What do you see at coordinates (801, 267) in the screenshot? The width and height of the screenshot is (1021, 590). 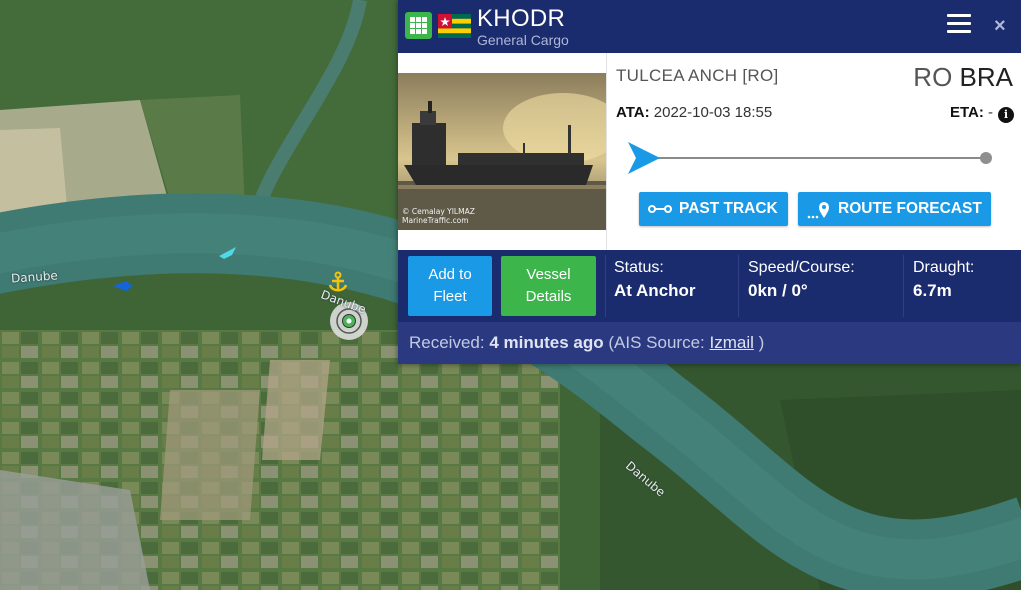 I see `speed-course-label: Speed/Course:` at bounding box center [801, 267].